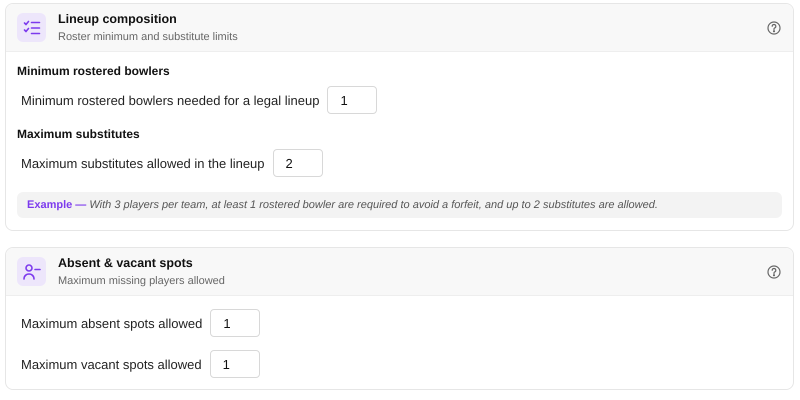  What do you see at coordinates (94, 71) in the screenshot?
I see `section-heading: Minimum rostered bowlers` at bounding box center [94, 71].